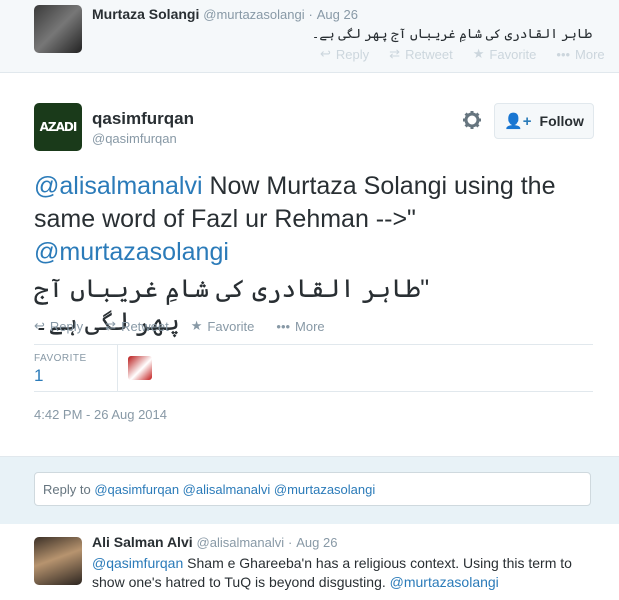 The image size is (619, 600). I want to click on avatar-logo-text: AZADI, so click(58, 127).